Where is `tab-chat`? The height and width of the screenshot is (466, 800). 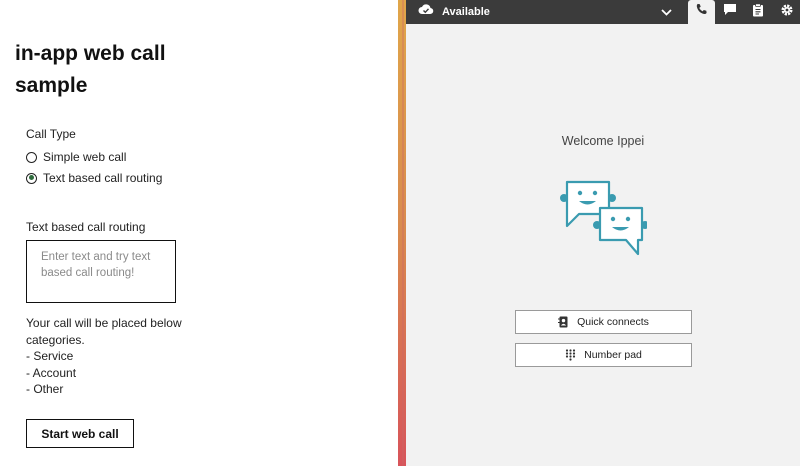 tab-chat is located at coordinates (730, 12).